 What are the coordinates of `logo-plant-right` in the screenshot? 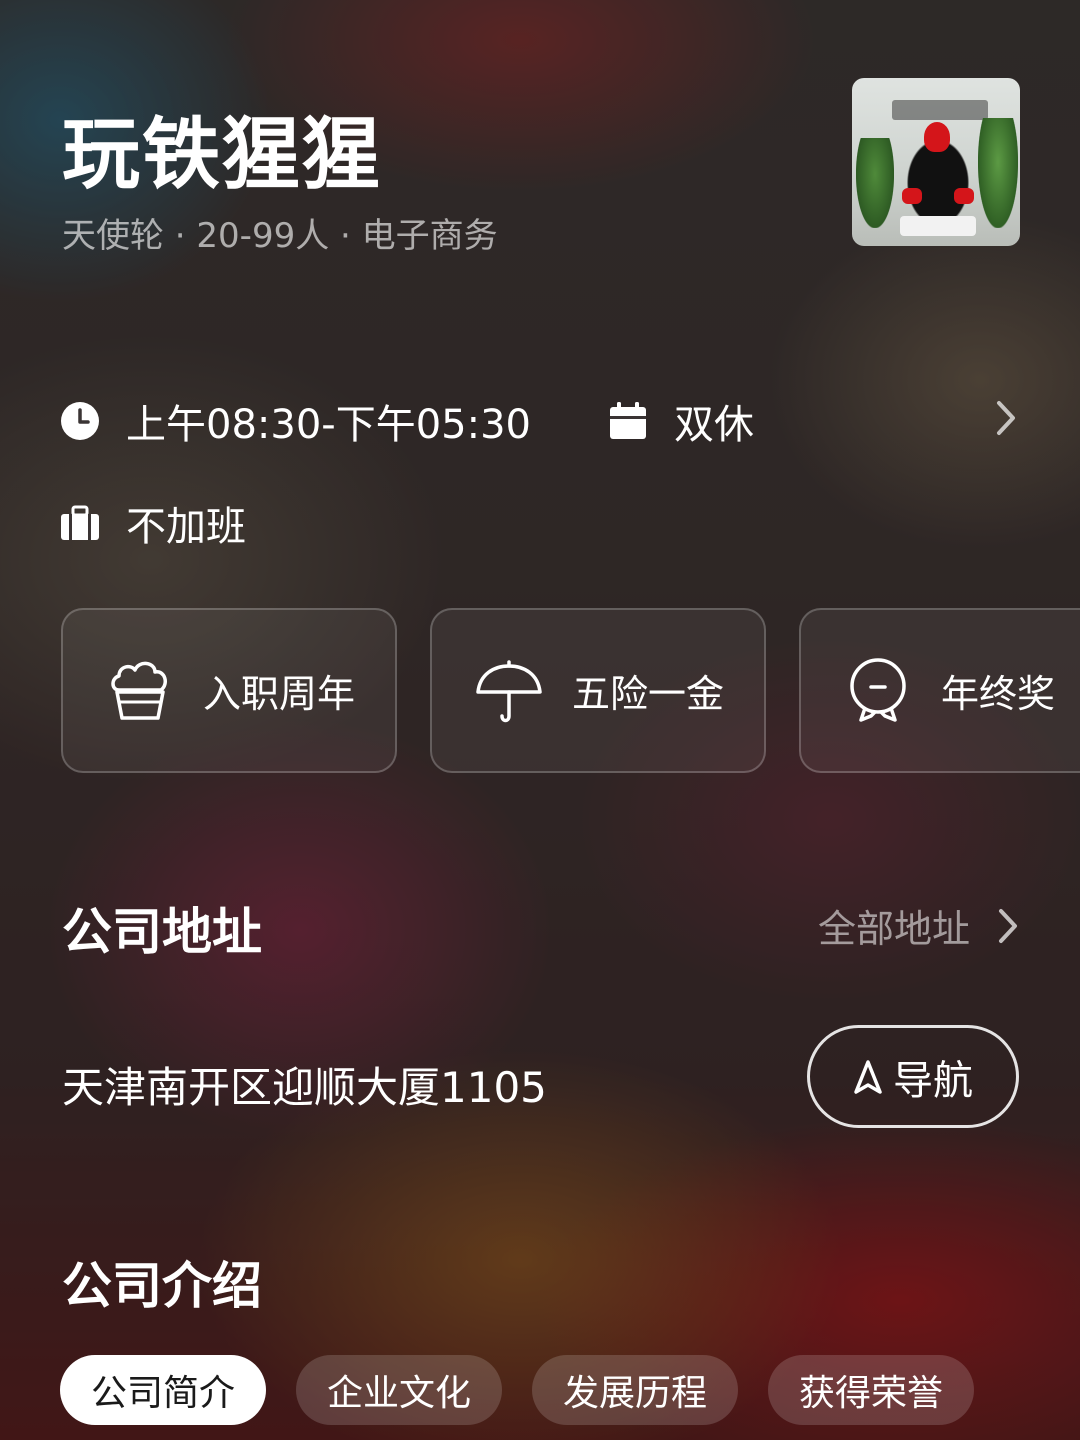 It's located at (998, 173).